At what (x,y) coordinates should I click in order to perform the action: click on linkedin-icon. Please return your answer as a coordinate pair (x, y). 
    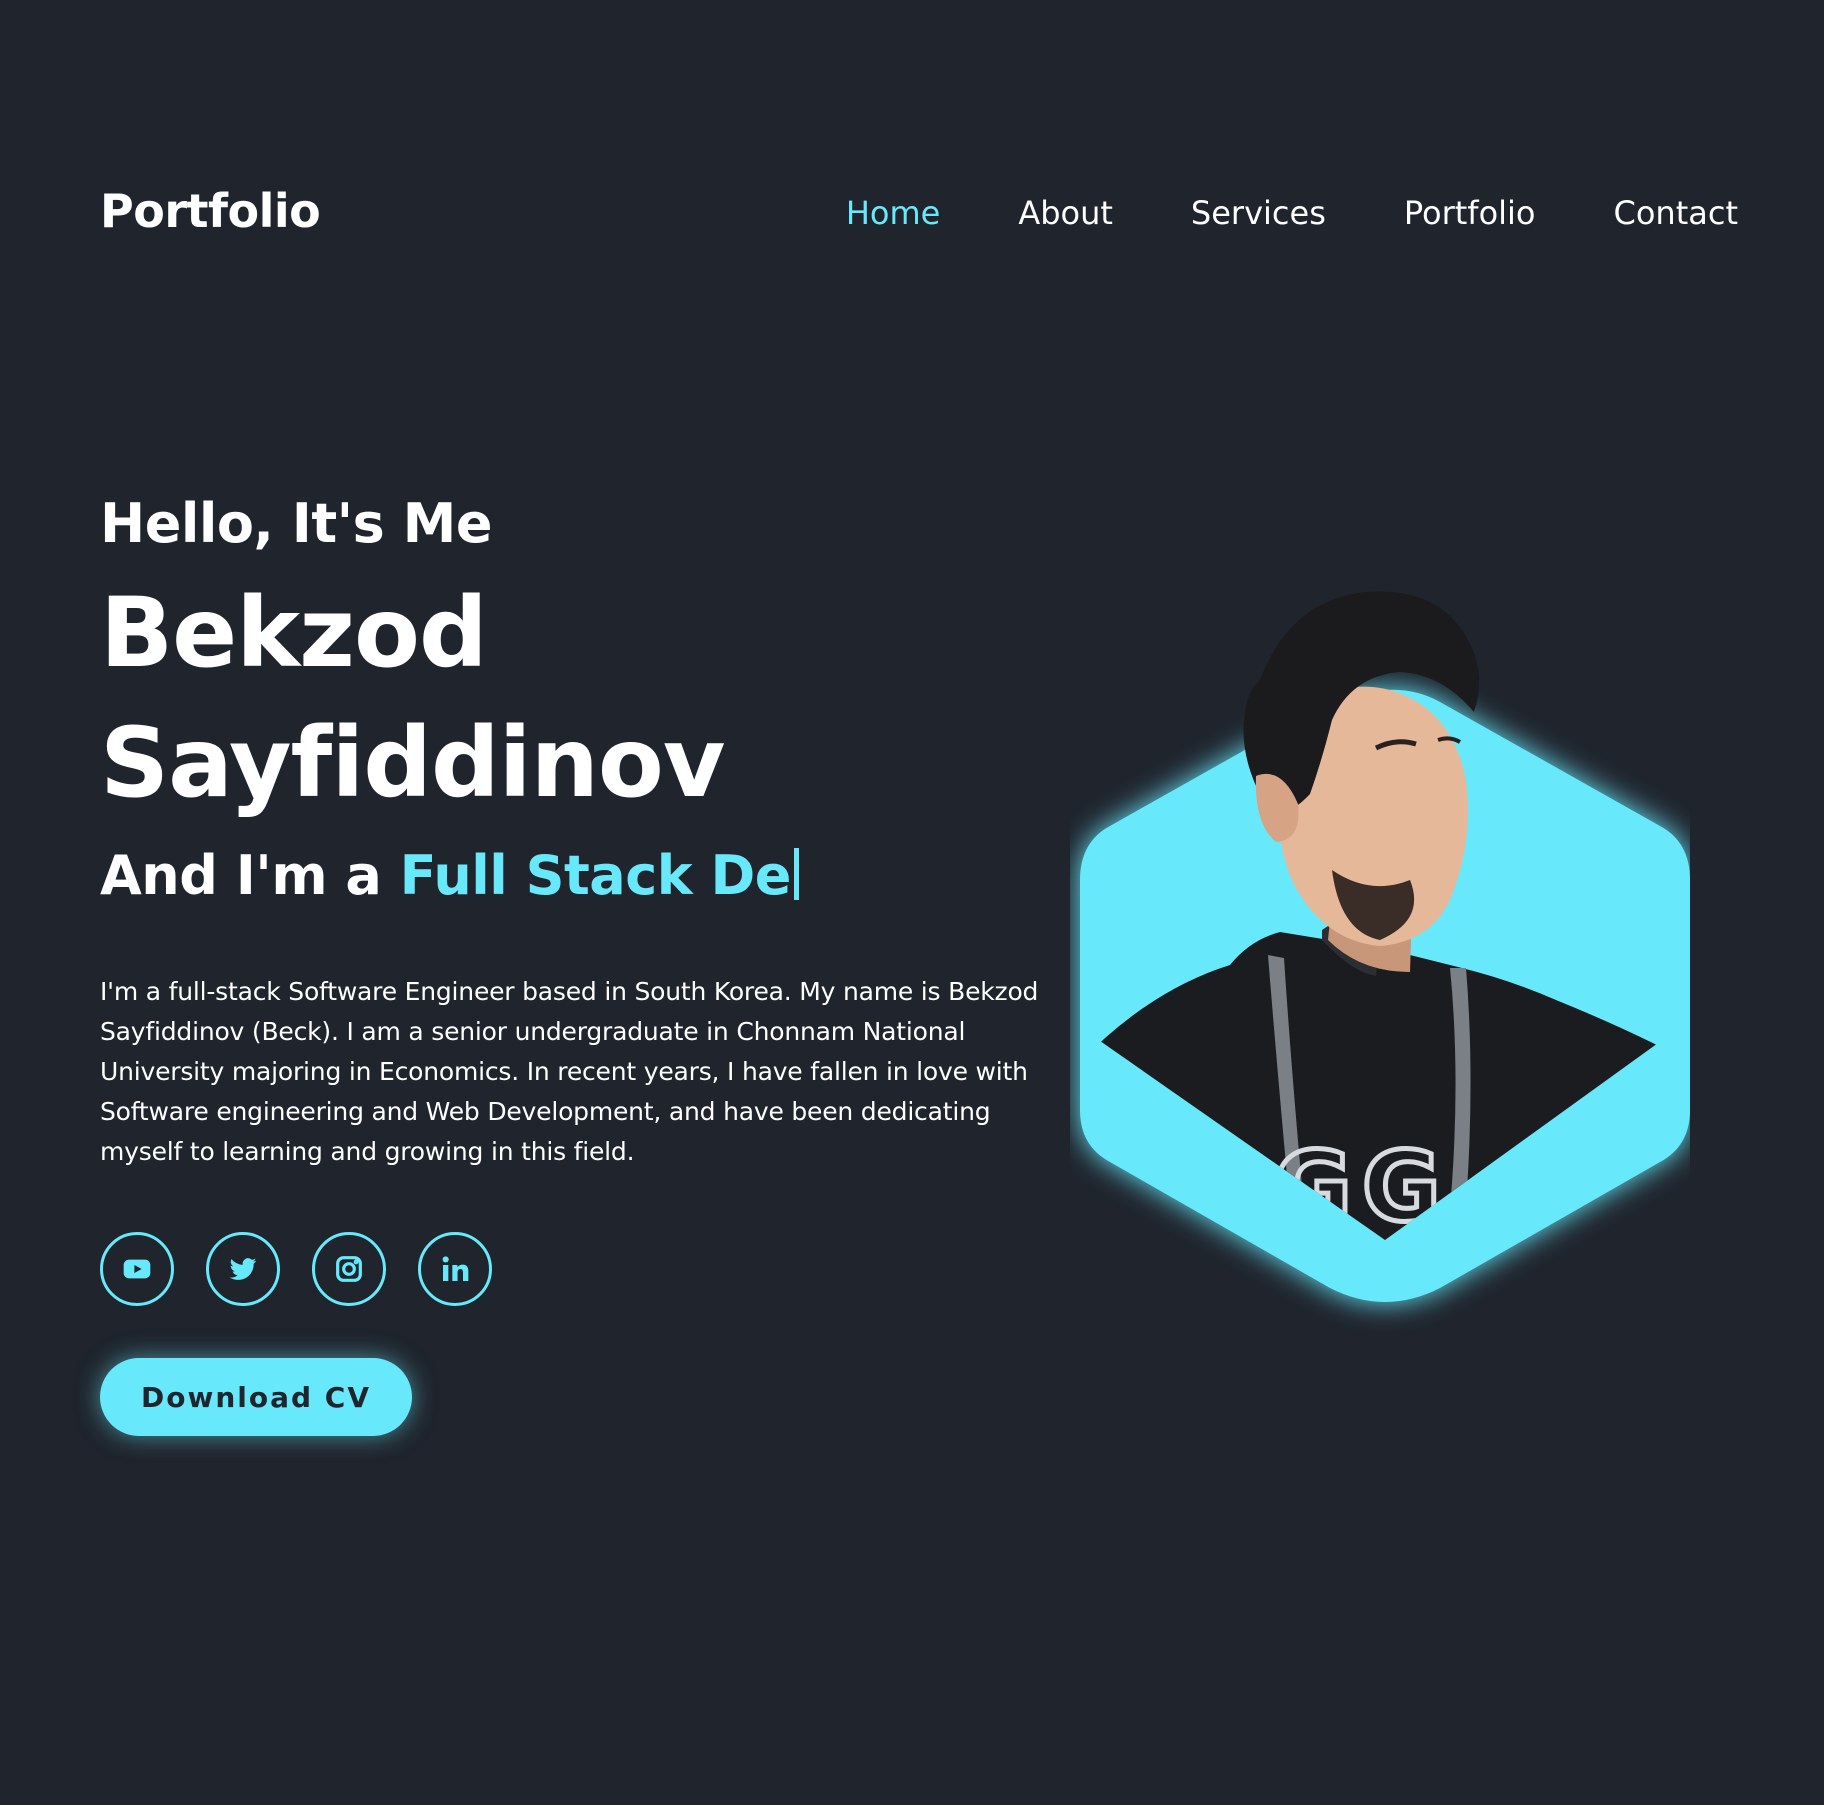
    Looking at the image, I should click on (455, 1268).